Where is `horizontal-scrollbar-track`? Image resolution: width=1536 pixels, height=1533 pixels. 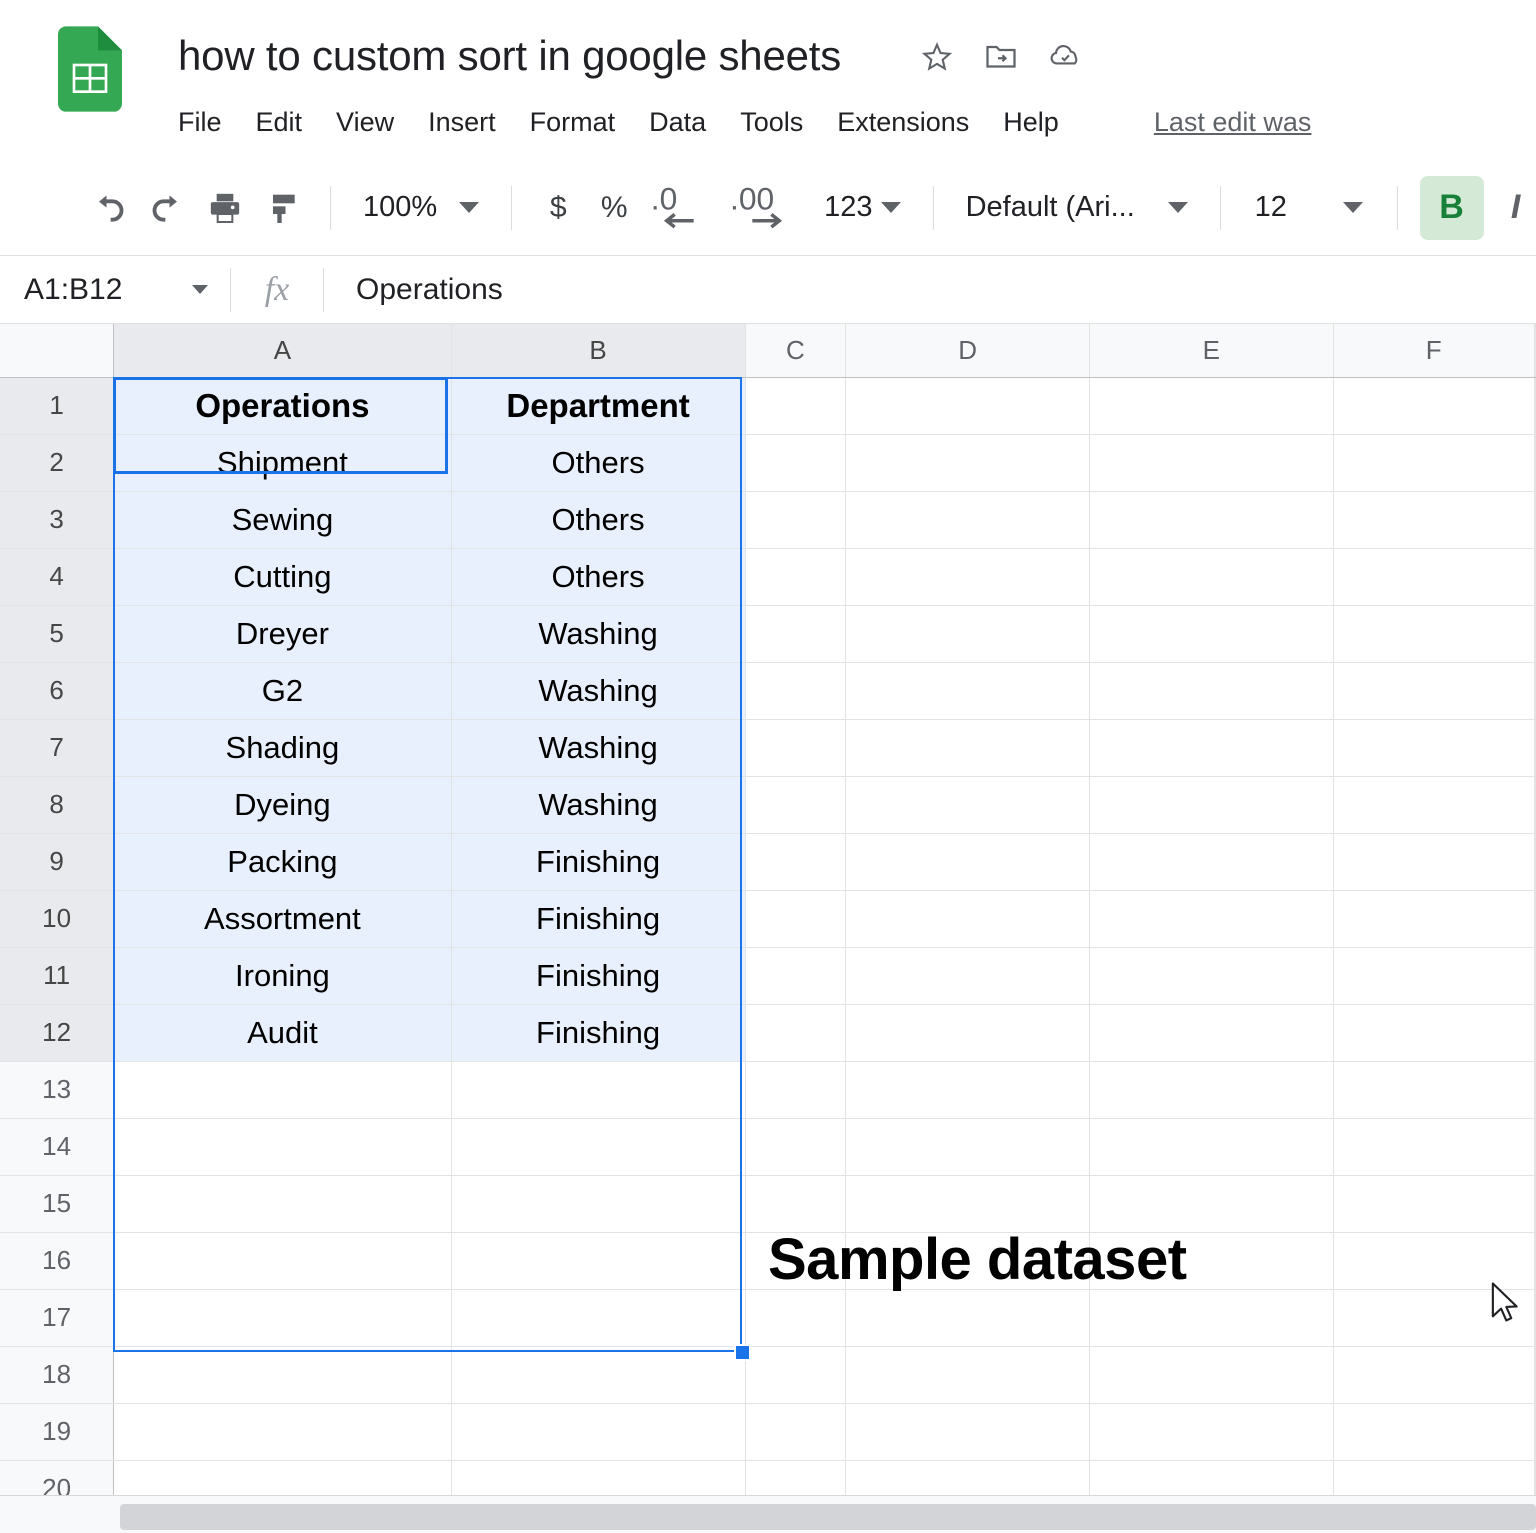 horizontal-scrollbar-track is located at coordinates (768, 1514).